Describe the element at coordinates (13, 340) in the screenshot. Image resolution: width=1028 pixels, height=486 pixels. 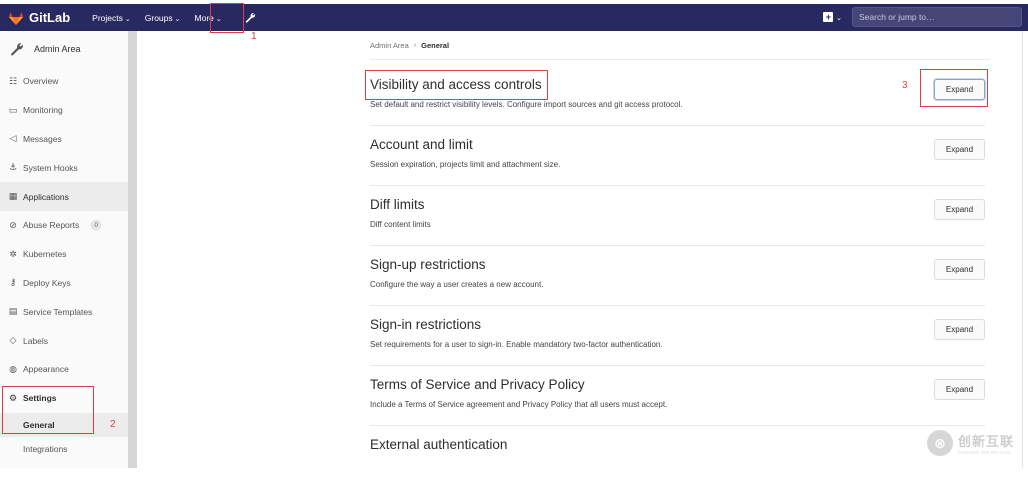
I see `label-icon: ◇` at that location.